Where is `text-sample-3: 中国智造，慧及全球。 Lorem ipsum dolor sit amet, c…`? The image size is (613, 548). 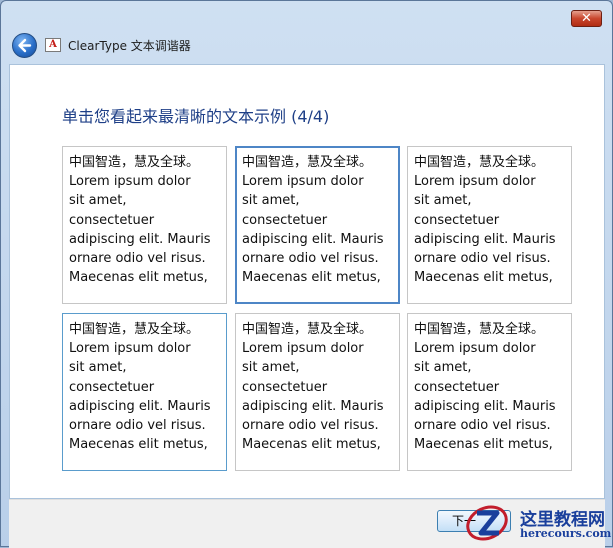 text-sample-3: 中国智造，慧及全球。 Lorem ipsum dolor sit amet, c… is located at coordinates (489, 225).